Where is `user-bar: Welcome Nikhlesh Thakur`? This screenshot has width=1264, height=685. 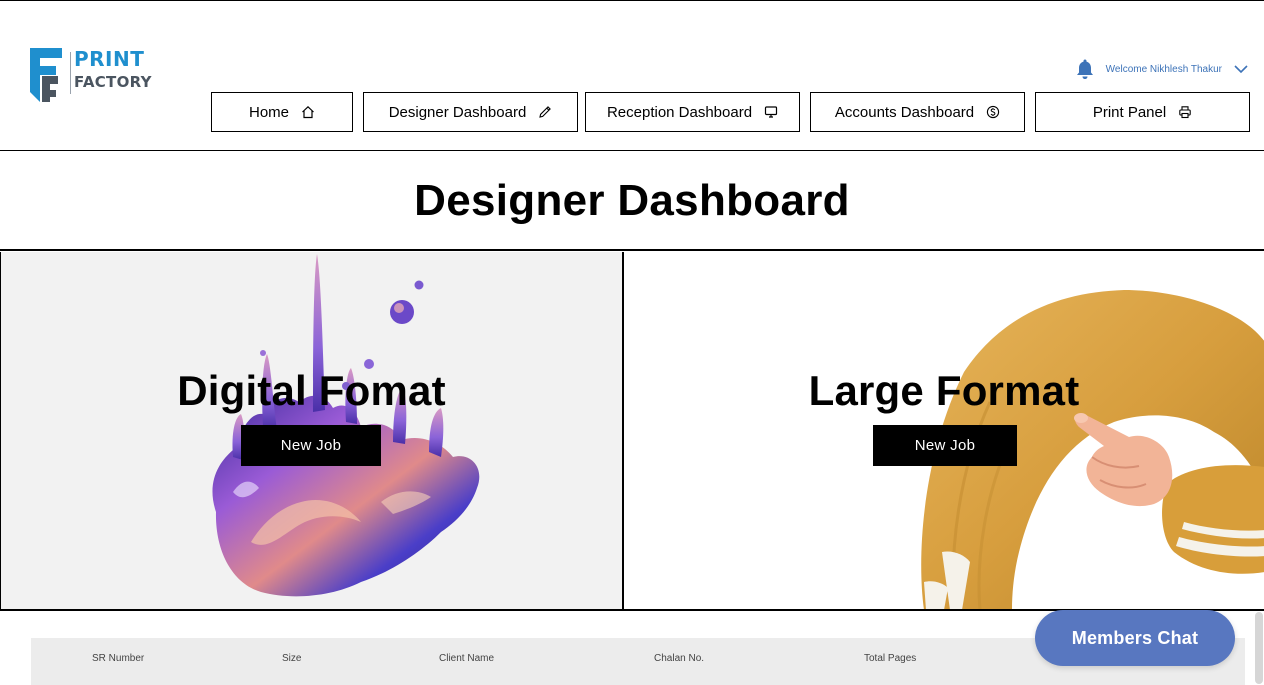
user-bar: Welcome Nikhlesh Thakur is located at coordinates (1162, 69).